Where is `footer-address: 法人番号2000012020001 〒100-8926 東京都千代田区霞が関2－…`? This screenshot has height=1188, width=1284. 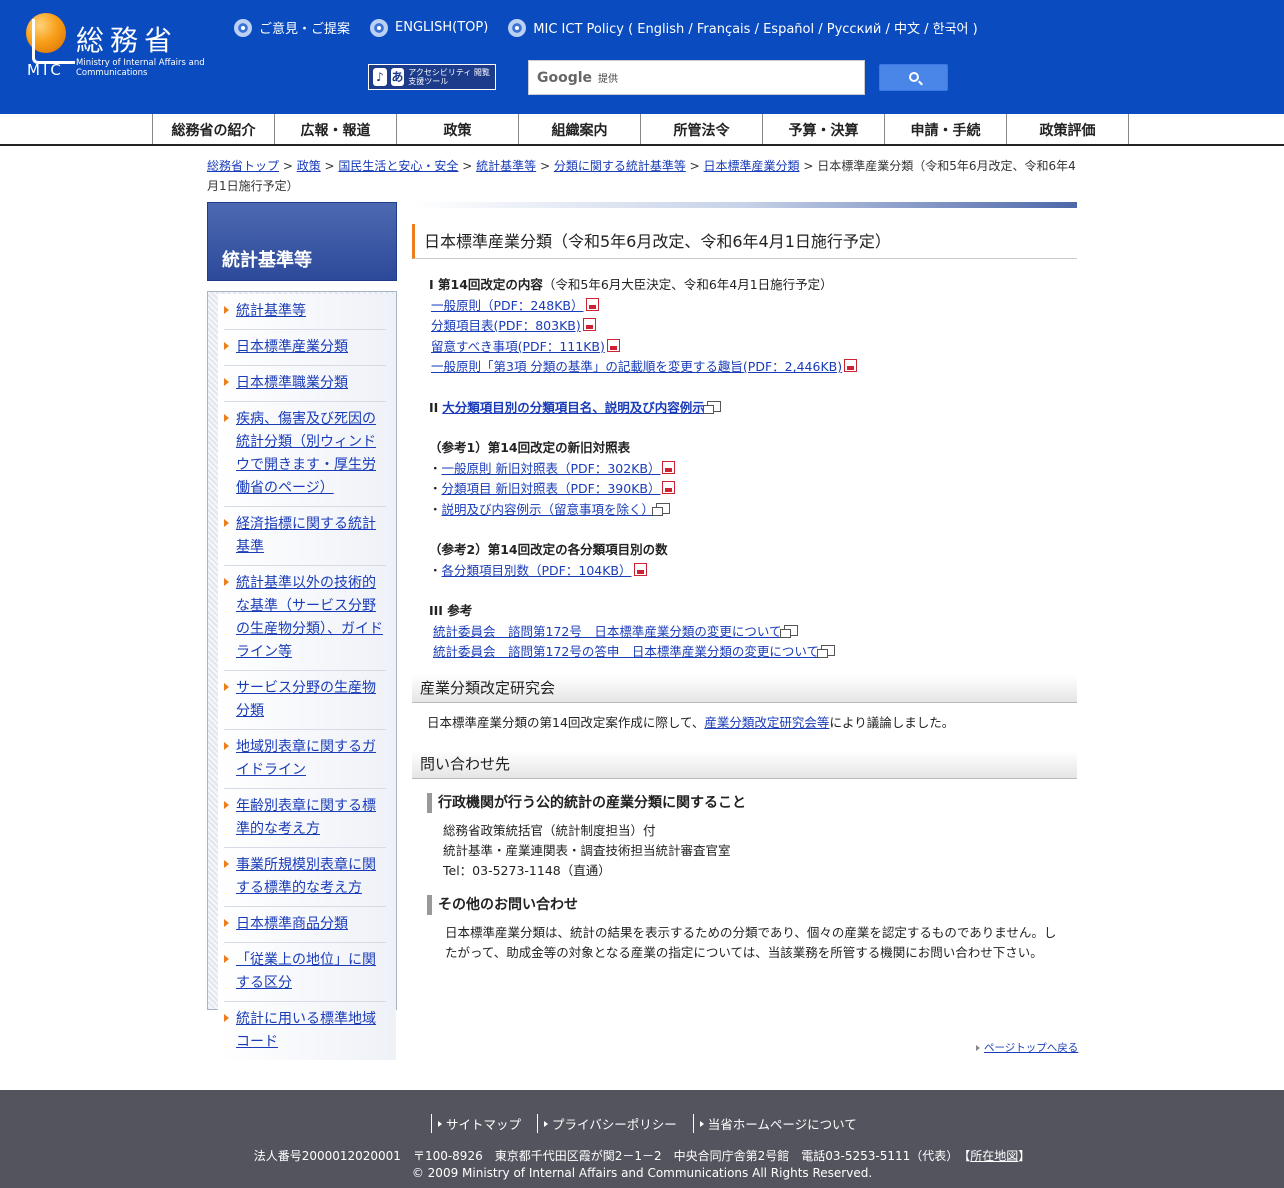
footer-address: 法人番号2000012020001 〒100-8926 東京都千代田区霞が関2－… is located at coordinates (642, 1156).